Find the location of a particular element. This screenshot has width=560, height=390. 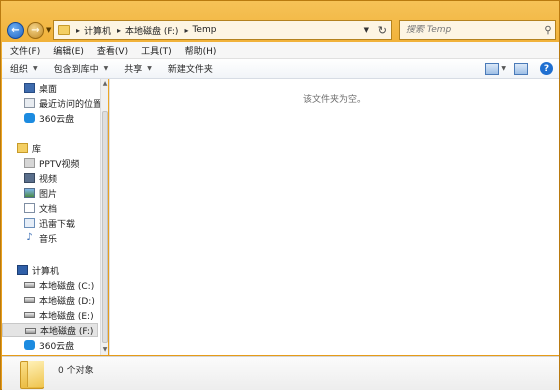

nav-item-videos: 视频 is located at coordinates (50, 178).